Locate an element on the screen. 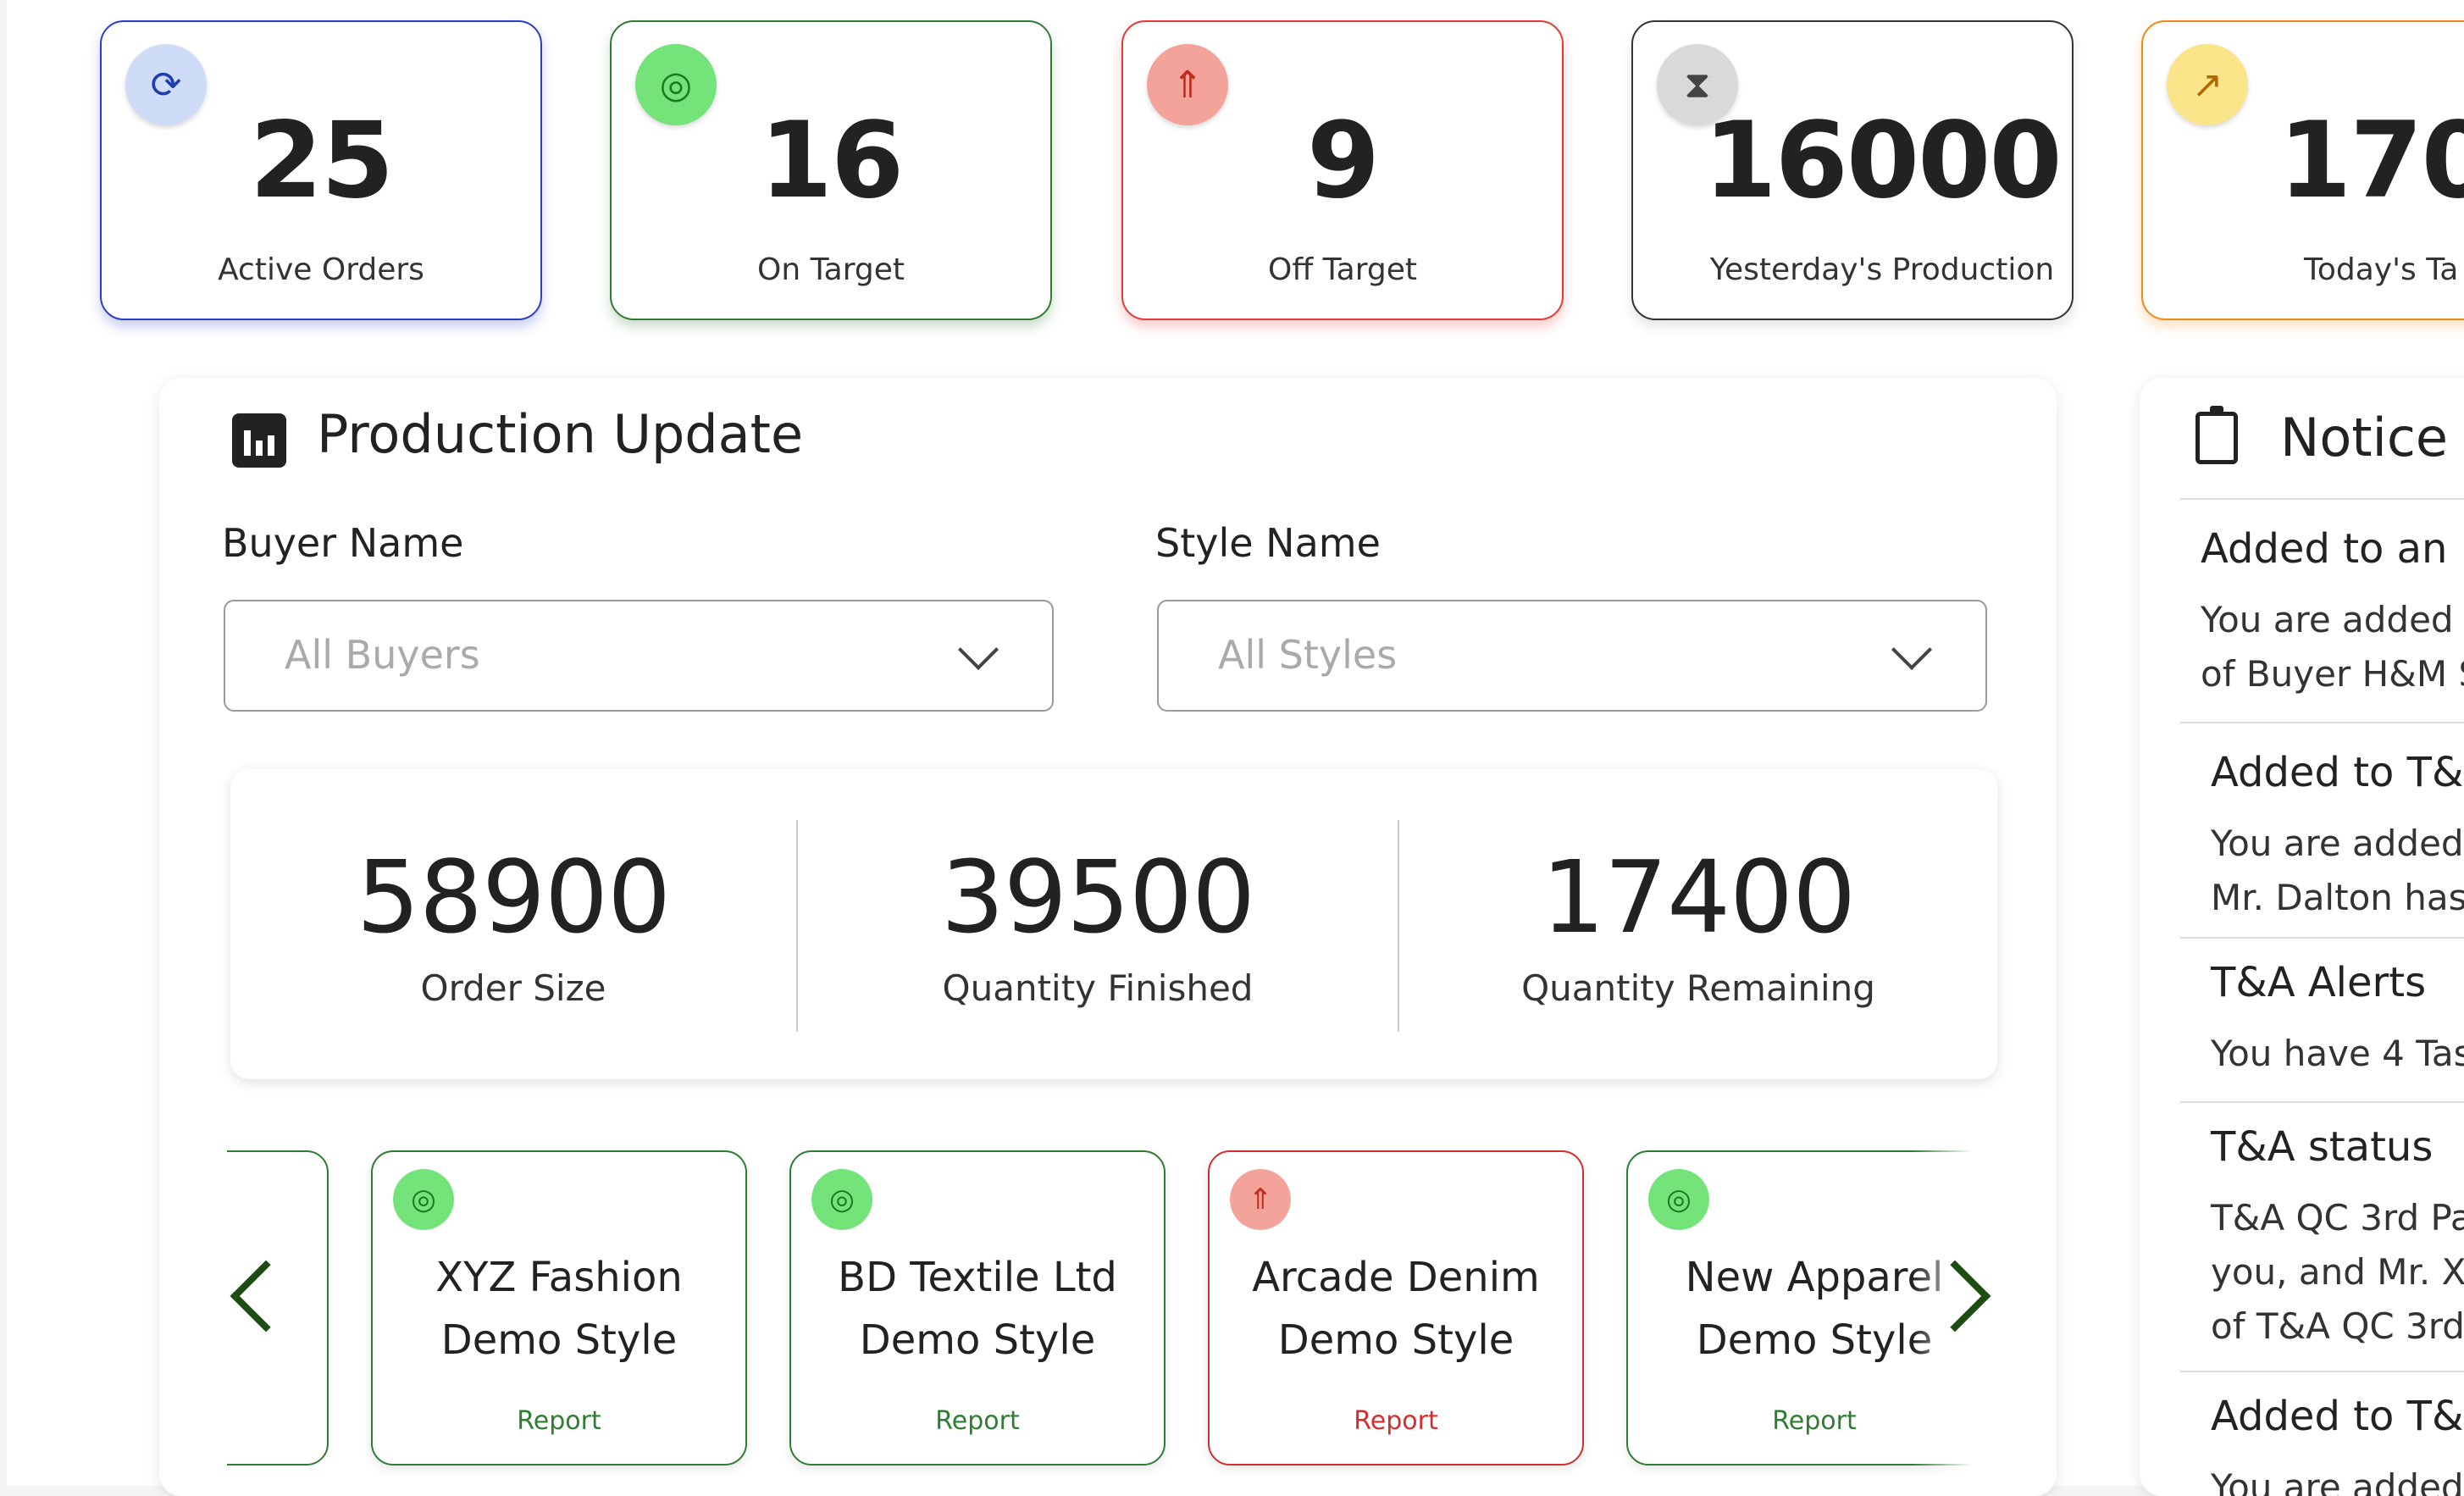 Image resolution: width=2464 pixels, height=1496 pixels. summary-value: 39500 is located at coordinates (1097, 897).